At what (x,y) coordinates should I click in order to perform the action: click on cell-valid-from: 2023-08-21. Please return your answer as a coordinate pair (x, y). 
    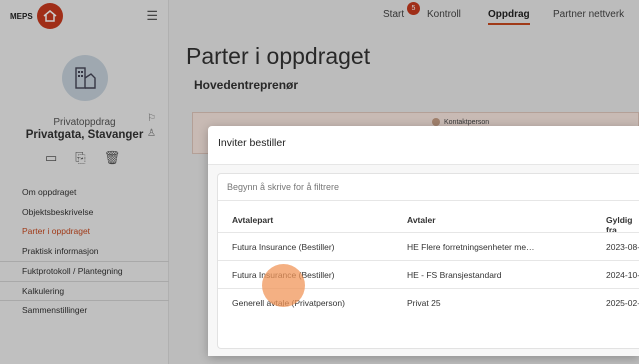
    Looking at the image, I should click on (622, 247).